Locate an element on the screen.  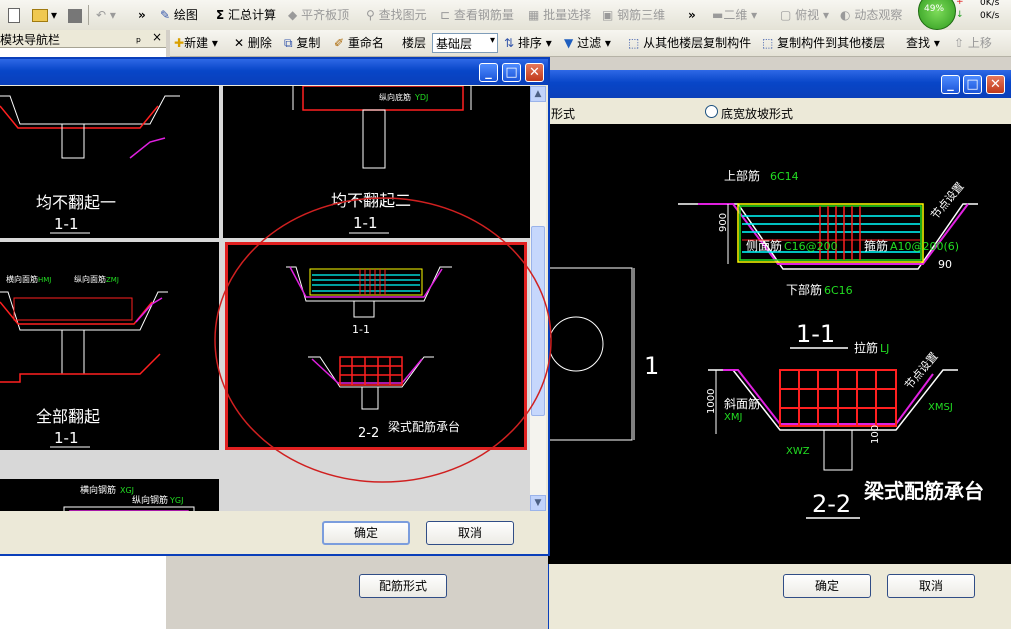
delete-button: ✕ 删除 is located at coordinates (253, 43).